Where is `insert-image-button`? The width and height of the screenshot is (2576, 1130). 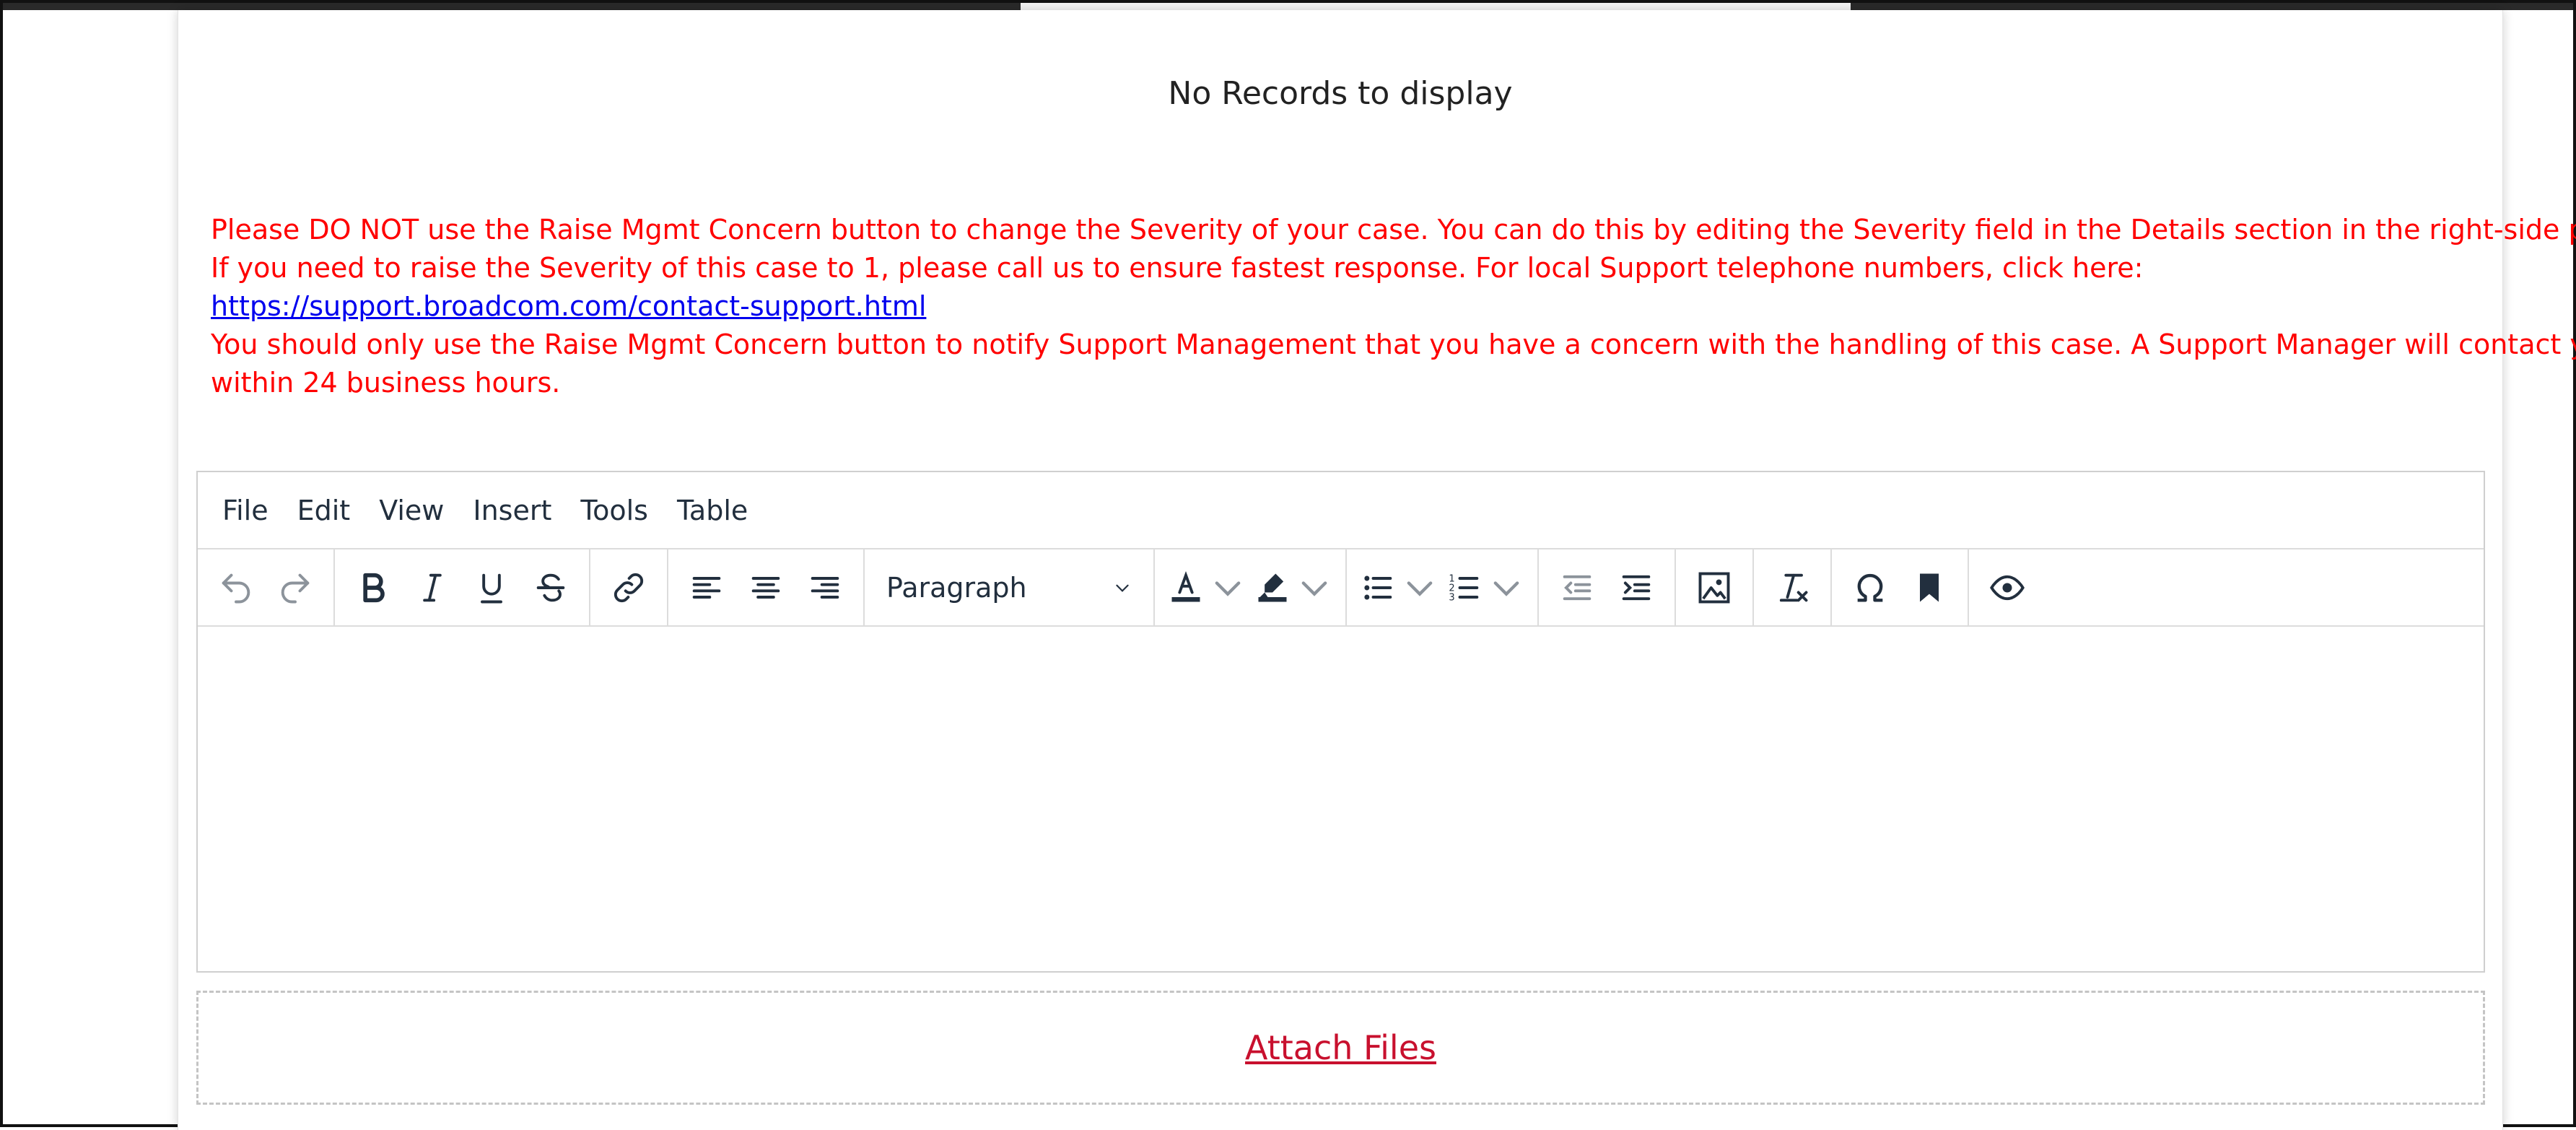
insert-image-button is located at coordinates (1714, 588).